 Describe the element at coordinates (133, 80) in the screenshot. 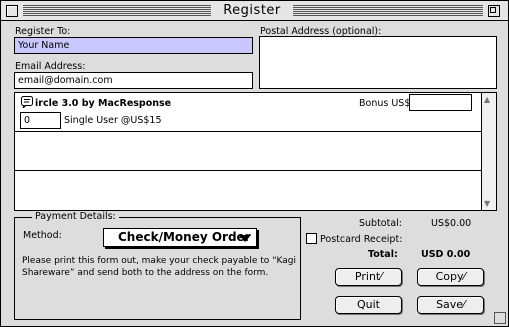

I see `email-field: email@domain.com` at that location.